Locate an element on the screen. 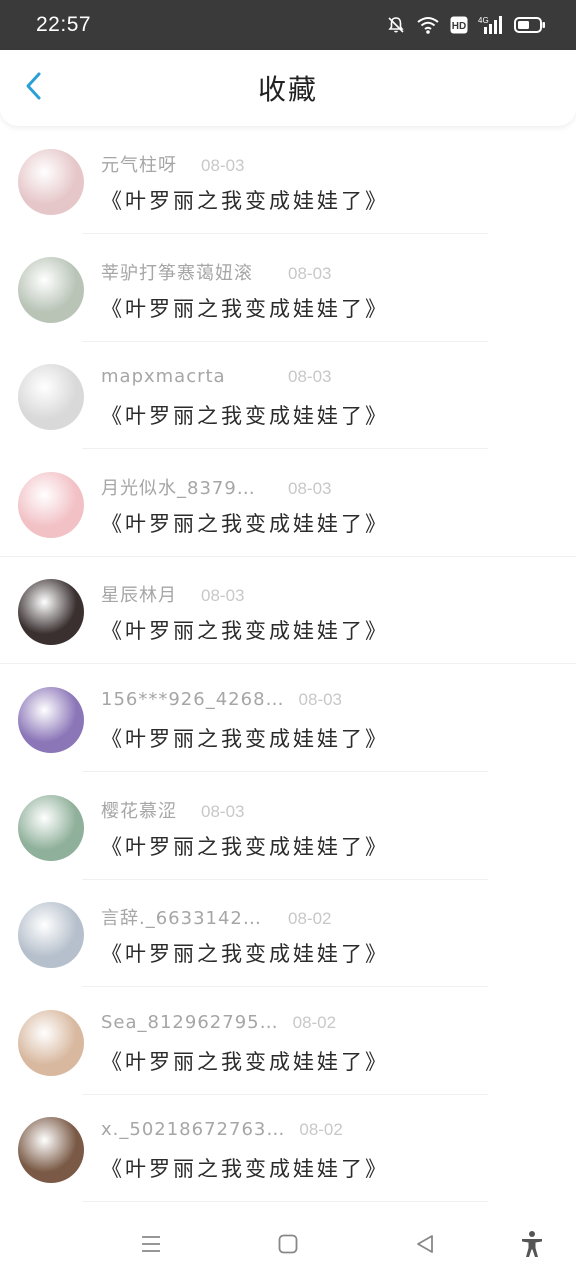 The width and height of the screenshot is (576, 1280). hd-icon: HD is located at coordinates (459, 25).